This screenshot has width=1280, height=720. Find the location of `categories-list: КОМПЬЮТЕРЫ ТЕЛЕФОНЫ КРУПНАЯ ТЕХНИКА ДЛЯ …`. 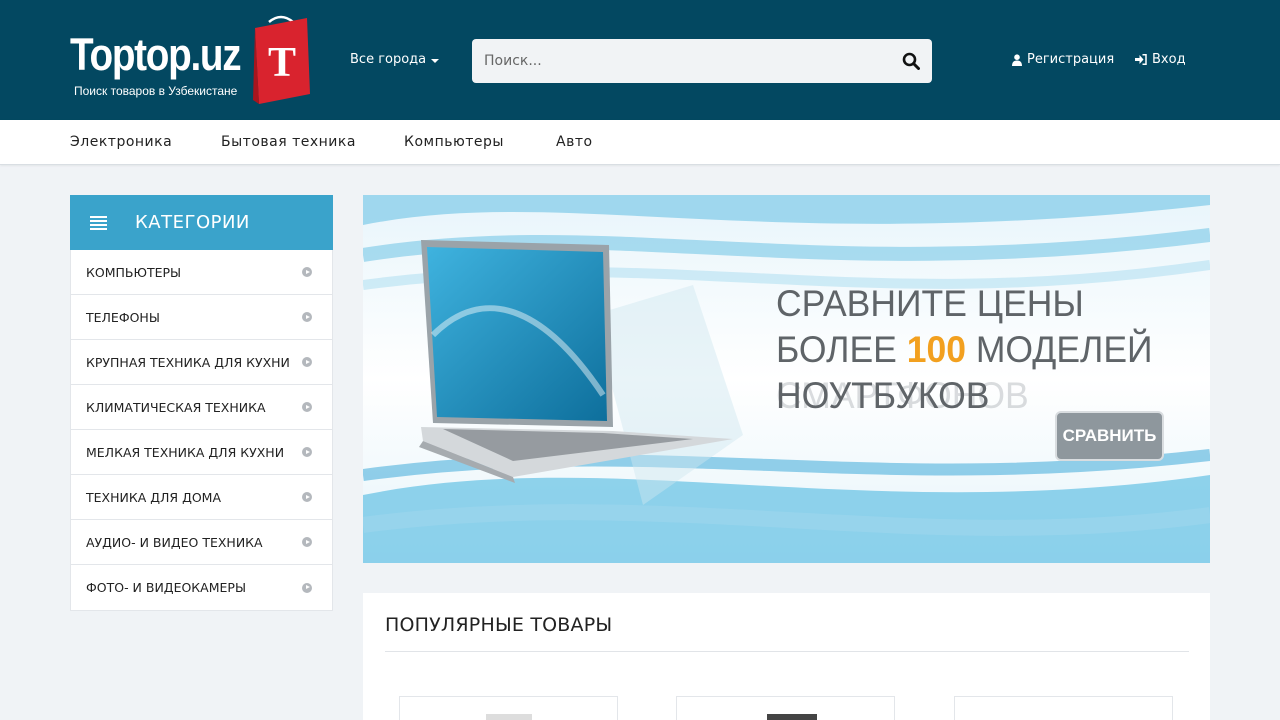

categories-list: КОМПЬЮТЕРЫ ТЕЛЕФОНЫ КРУПНАЯ ТЕХНИКА ДЛЯ … is located at coordinates (201, 430).